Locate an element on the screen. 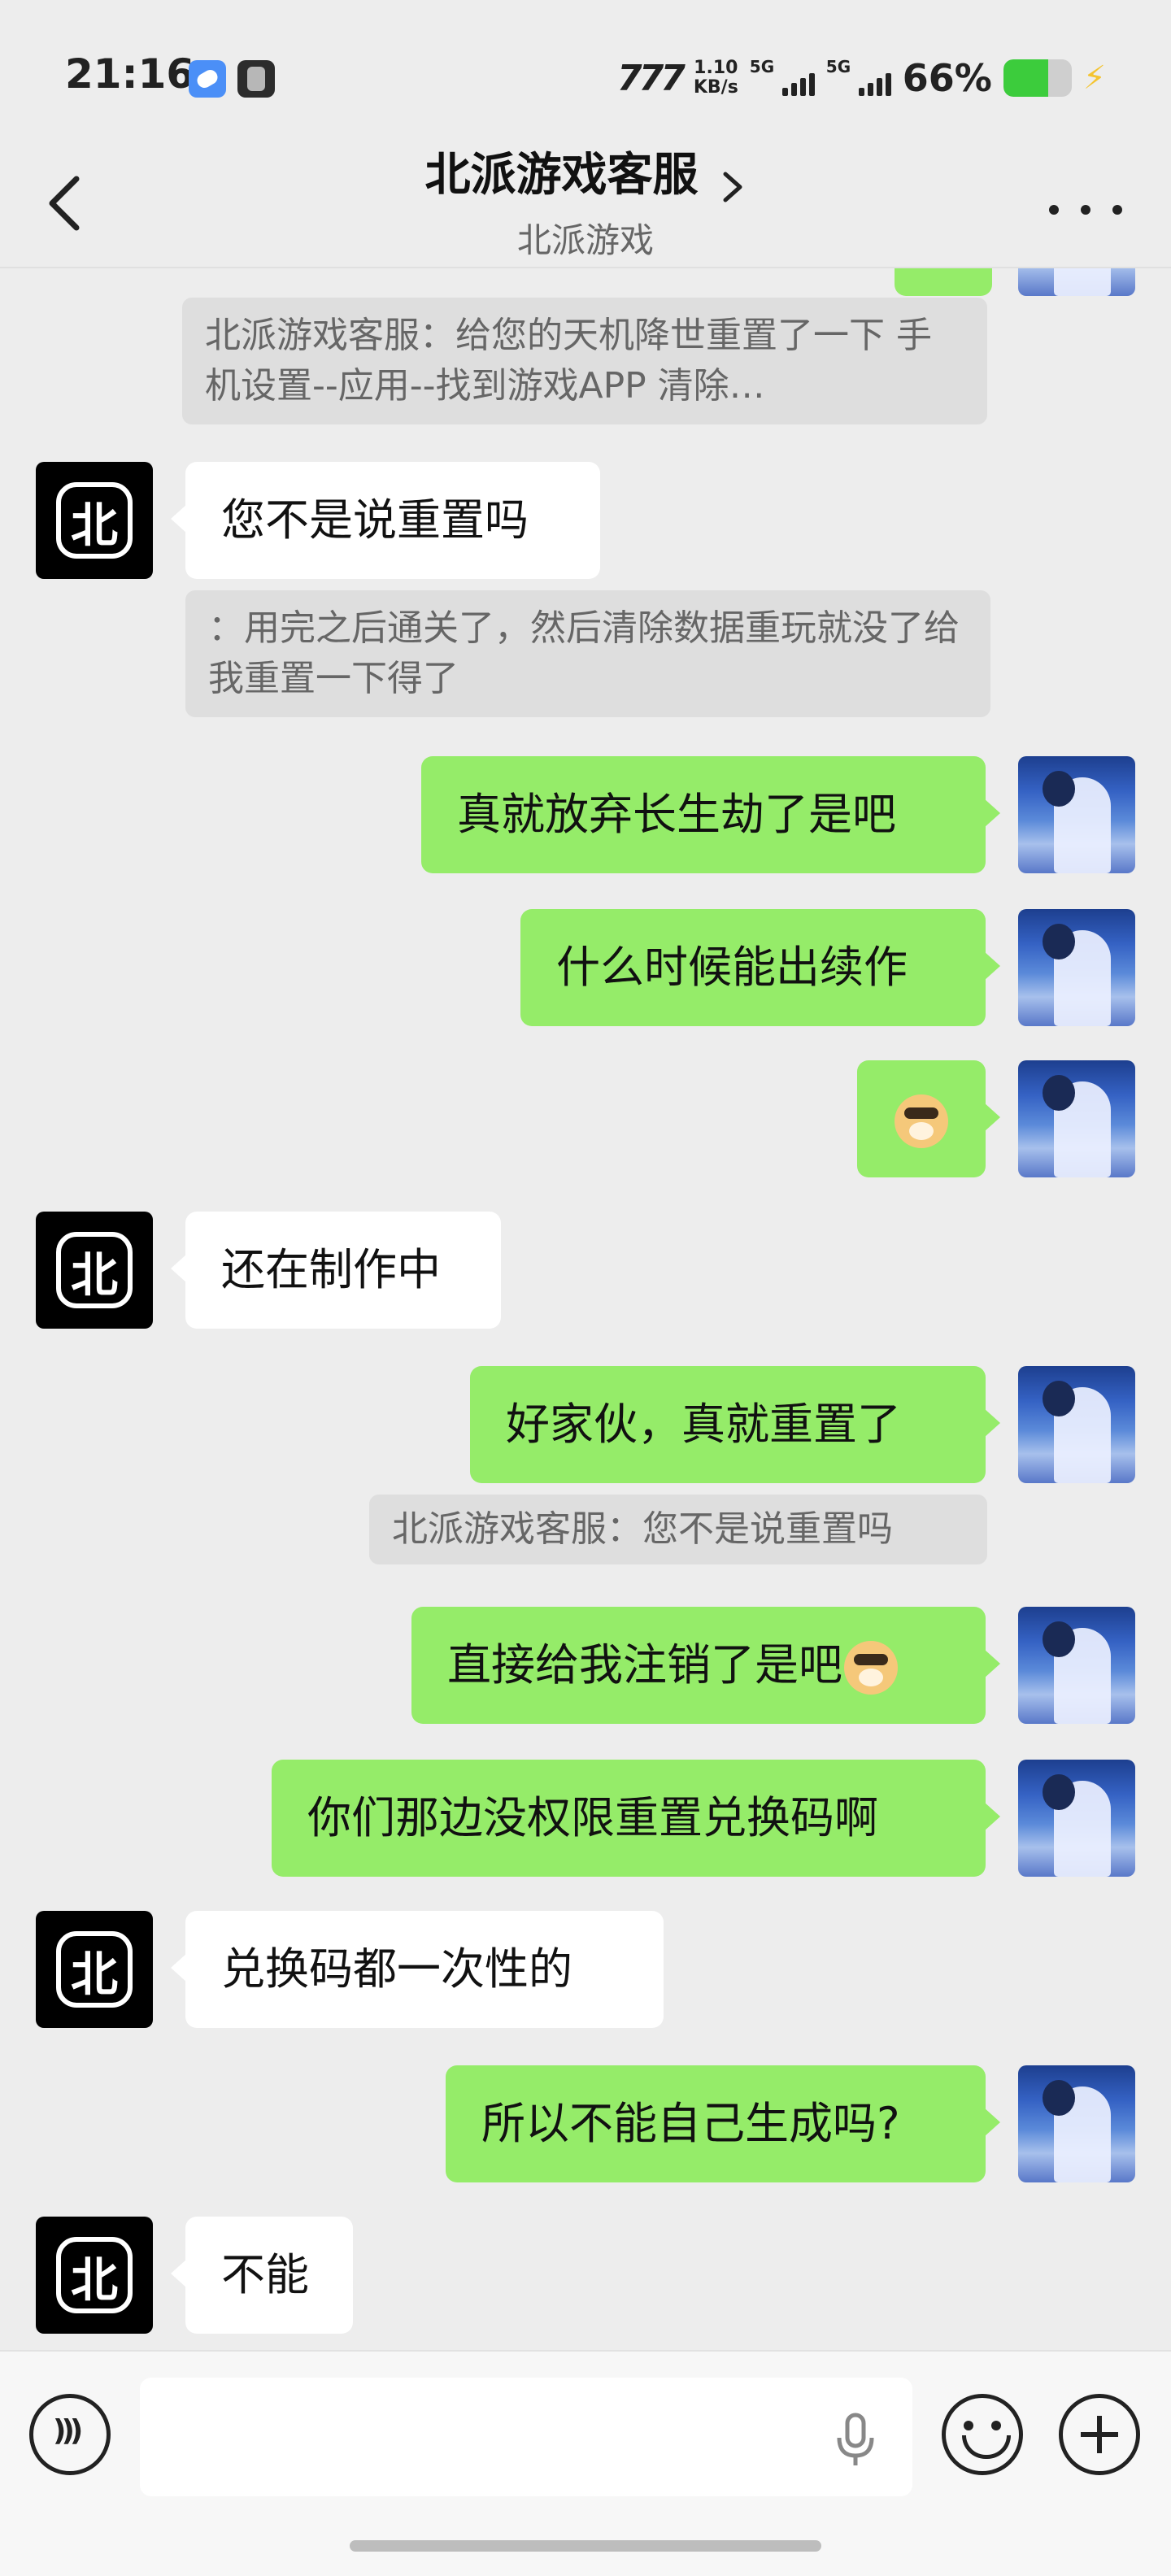  signal-1-label: 5G is located at coordinates (762, 67).